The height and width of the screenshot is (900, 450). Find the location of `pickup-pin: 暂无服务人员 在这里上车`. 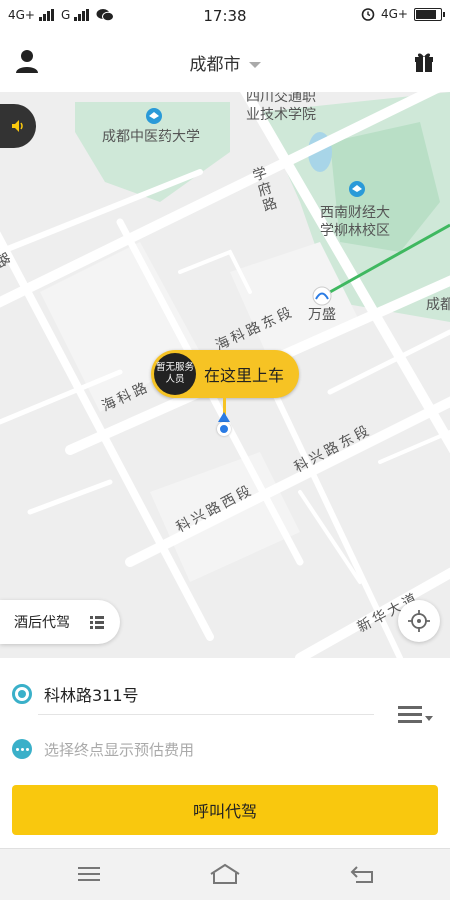

pickup-pin: 暂无服务人员 在这里上车 is located at coordinates (225, 393).